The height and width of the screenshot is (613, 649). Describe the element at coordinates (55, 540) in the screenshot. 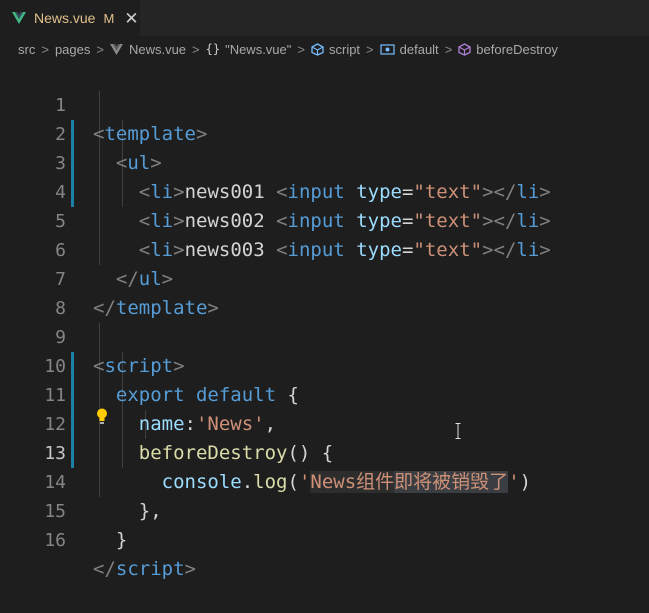

I see `line-number: 16` at that location.